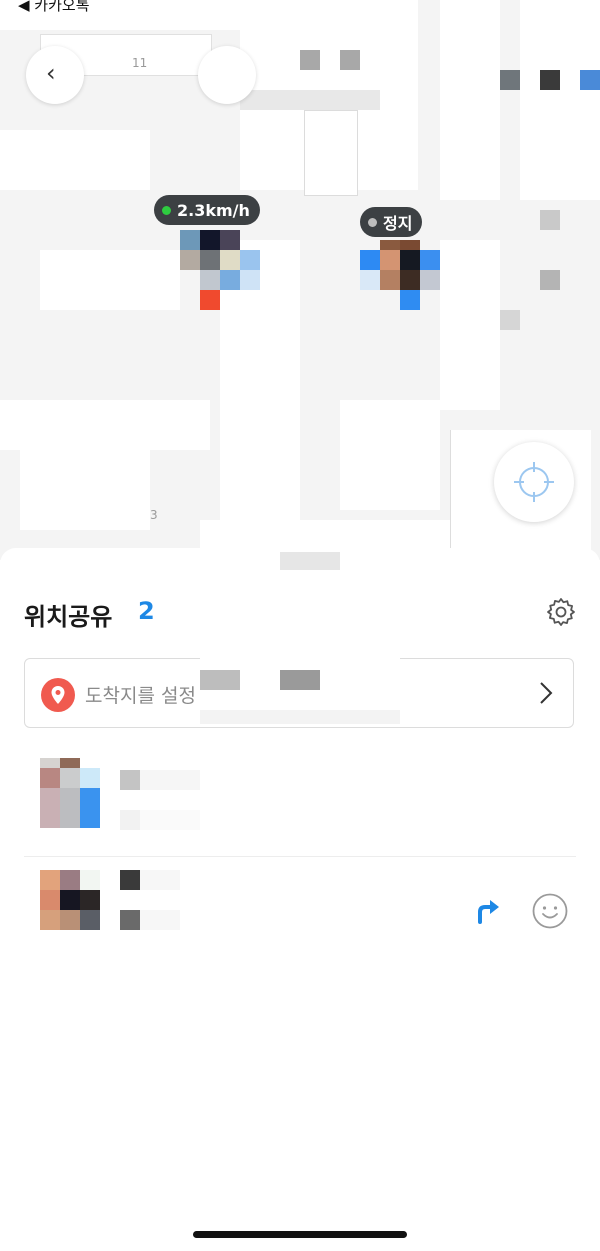  Describe the element at coordinates (54, 7) in the screenshot. I see `back-to-app-link: ◀ 카카오톡` at that location.